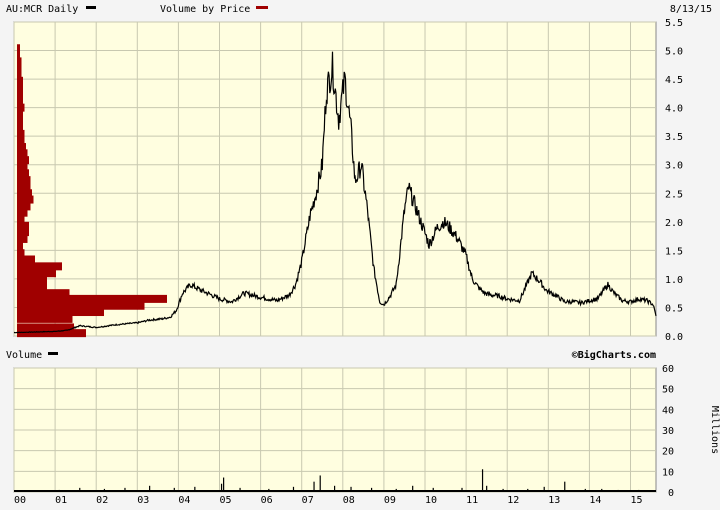 This screenshot has height=510, width=720. I want to click on x-tick-label: 02, so click(102, 500).